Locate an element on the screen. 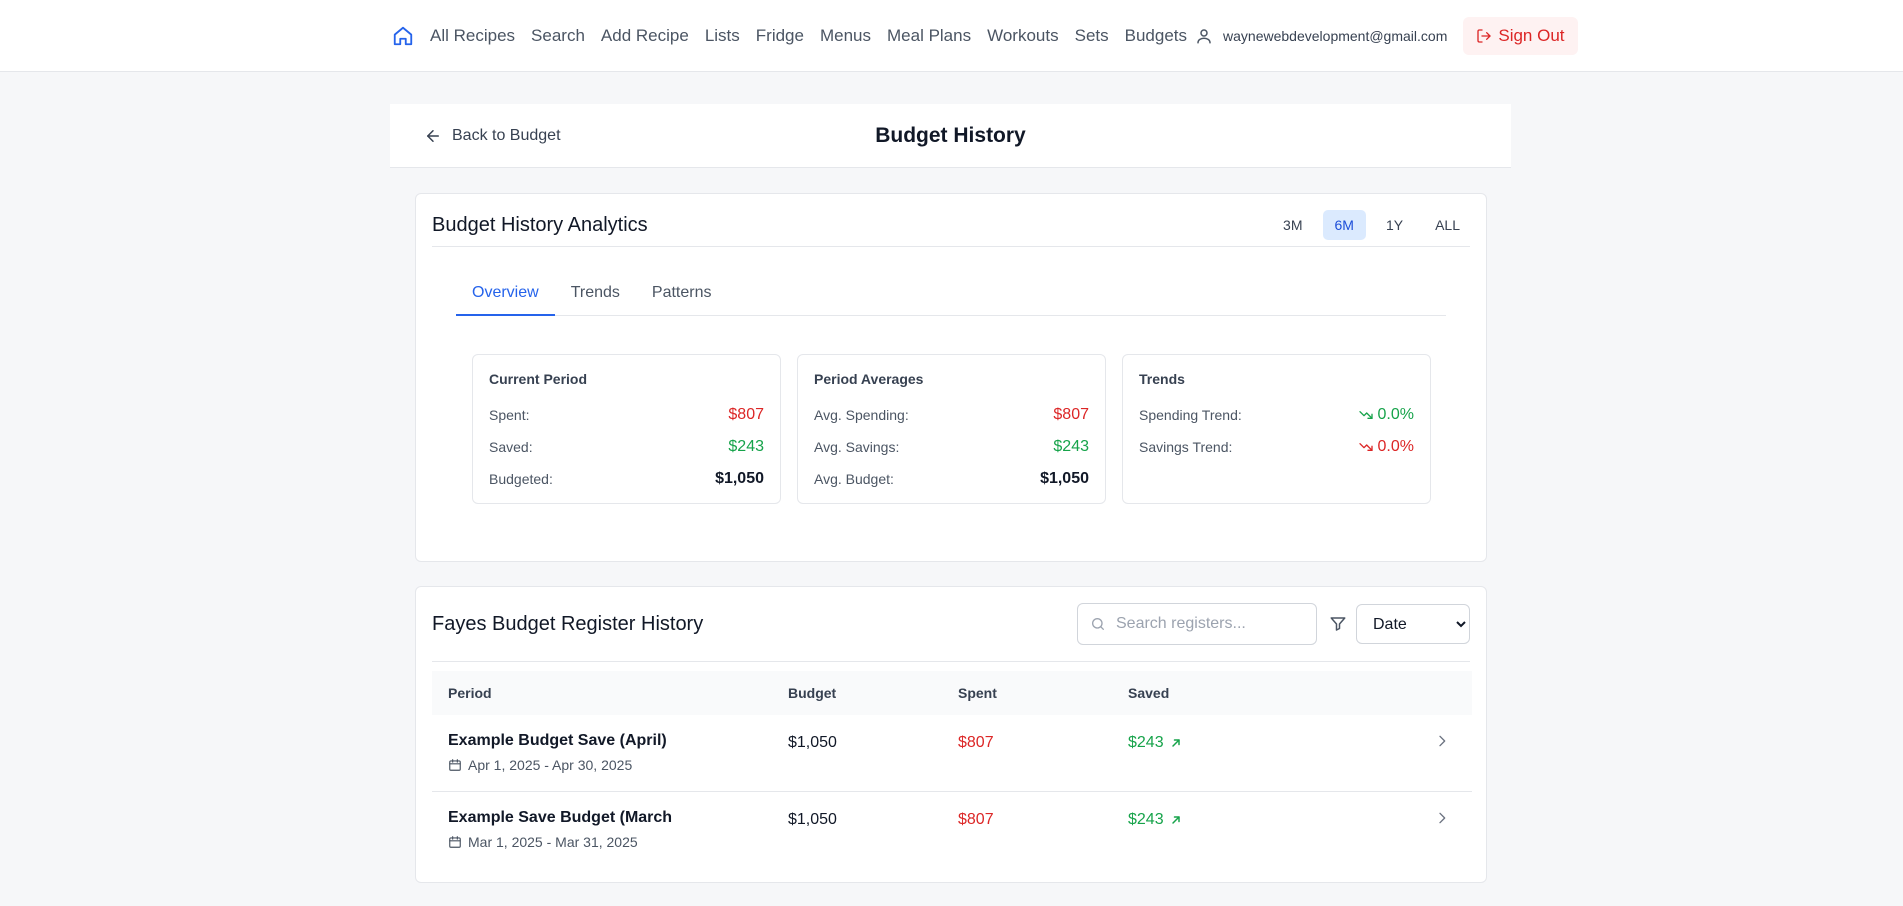 This screenshot has width=1903, height=906. stat-row-spending-trend: Spending Trend: 0.0% is located at coordinates (1276, 415).